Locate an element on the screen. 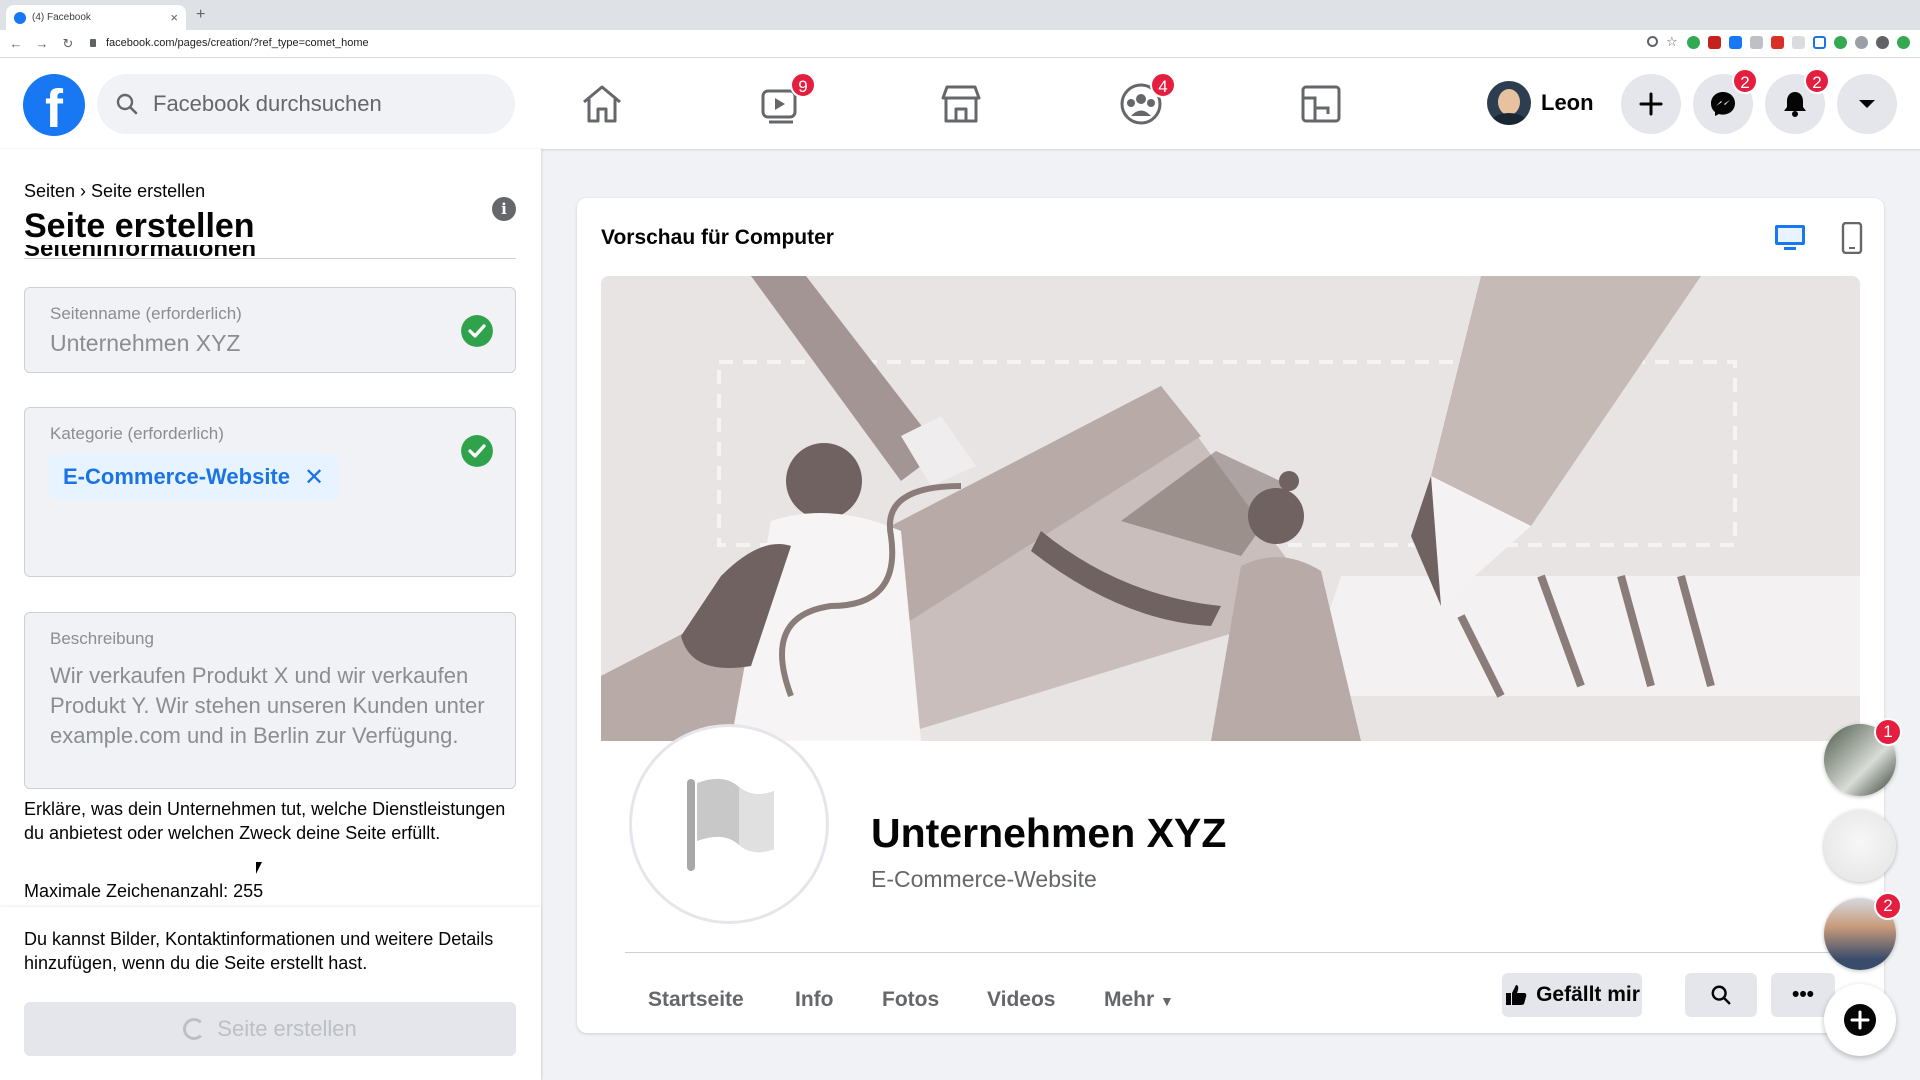 The width and height of the screenshot is (1920, 1080). gaming-icon is located at coordinates (1321, 104).